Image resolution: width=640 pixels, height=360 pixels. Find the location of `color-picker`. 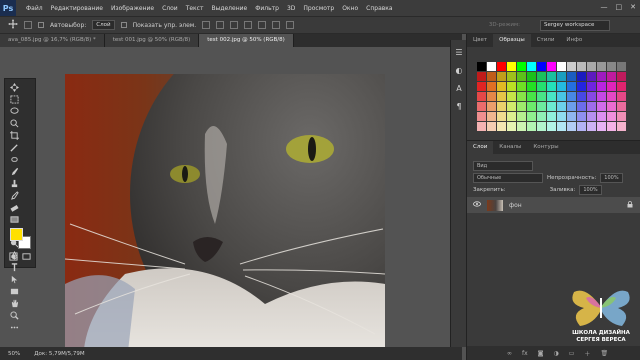

color-picker is located at coordinates (21, 239).